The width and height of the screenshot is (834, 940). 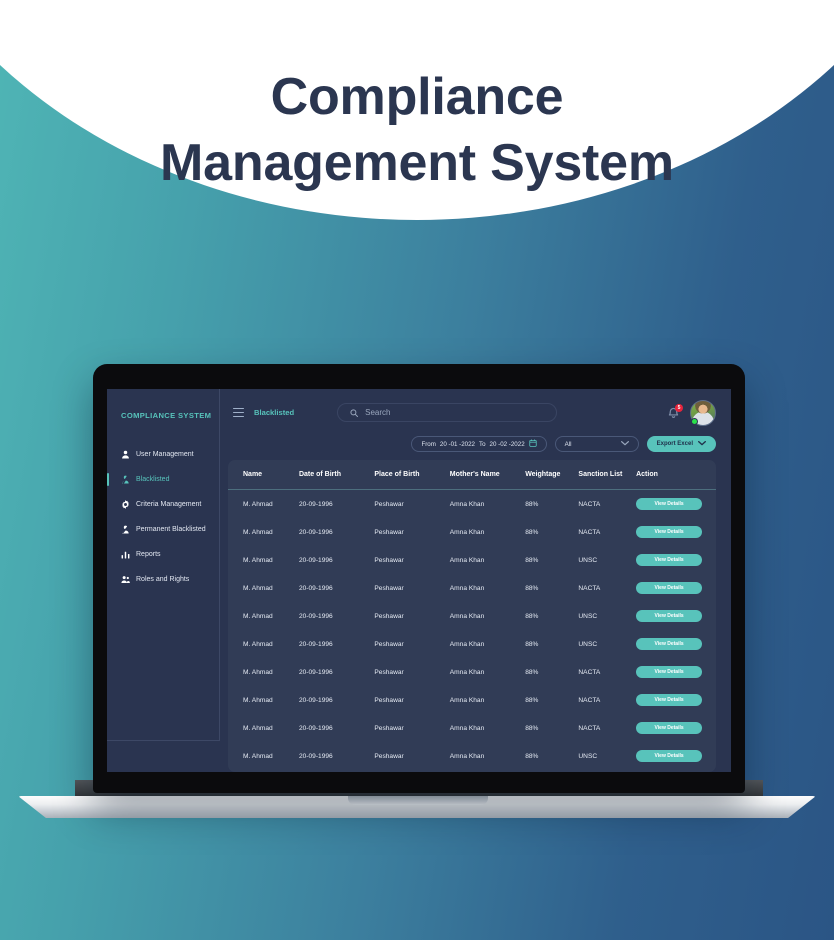 I want to click on column-header-action: Action, so click(x=676, y=475).